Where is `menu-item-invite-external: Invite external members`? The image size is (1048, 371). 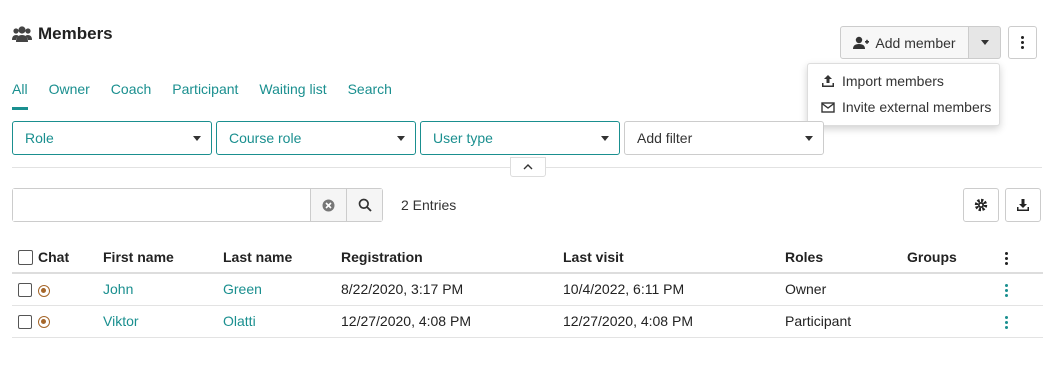
menu-item-invite-external: Invite external members is located at coordinates (903, 107).